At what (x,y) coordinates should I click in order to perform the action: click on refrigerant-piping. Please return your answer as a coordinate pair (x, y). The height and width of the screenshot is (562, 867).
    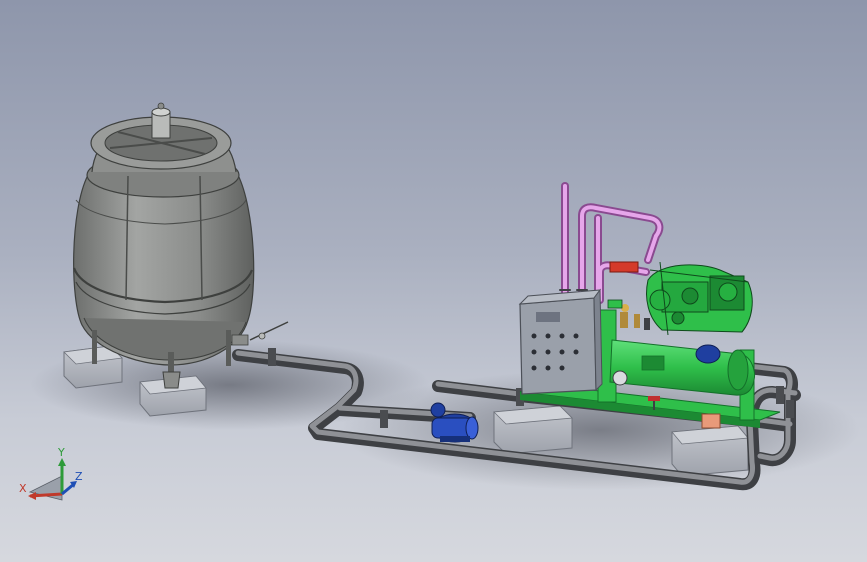
    Looking at the image, I should click on (611, 243).